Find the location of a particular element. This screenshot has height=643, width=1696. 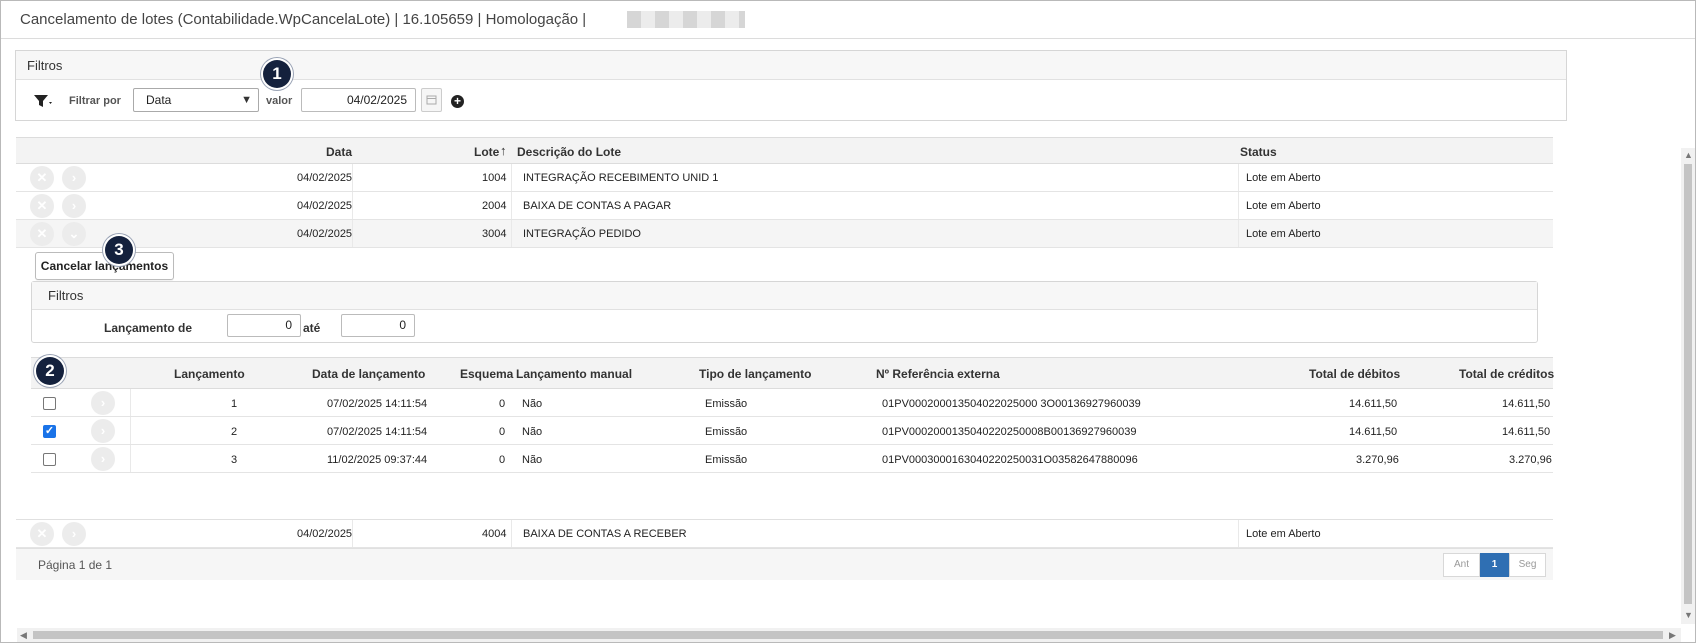

col-header-debitos: Total de débitos is located at coordinates (1354, 374).